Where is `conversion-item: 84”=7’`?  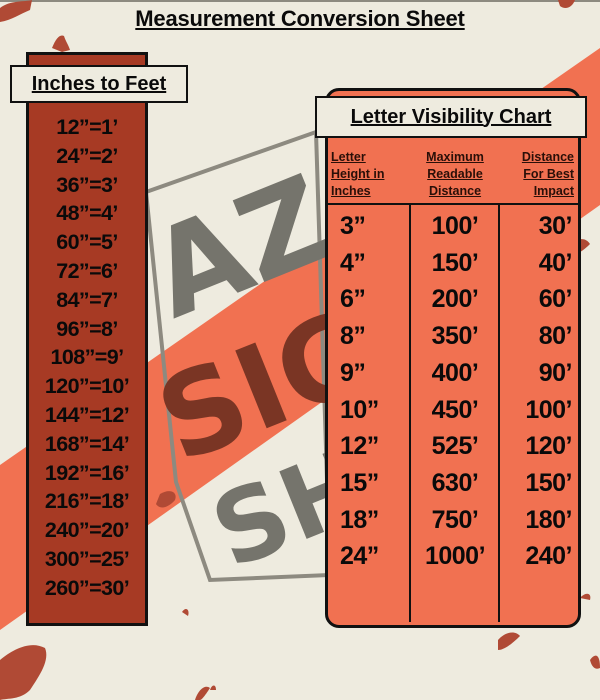 conversion-item: 84”=7’ is located at coordinates (87, 299).